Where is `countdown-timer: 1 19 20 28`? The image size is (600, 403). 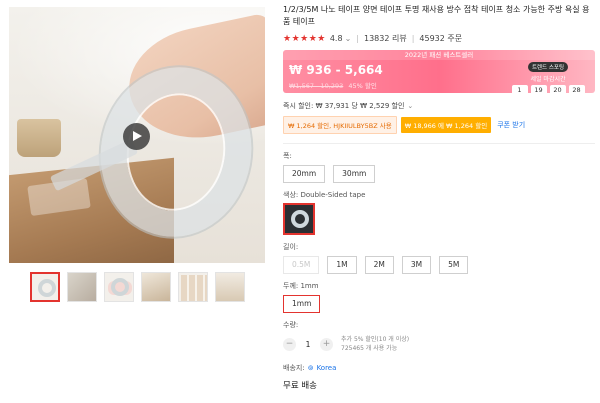 countdown-timer: 1 19 20 28 is located at coordinates (548, 89).